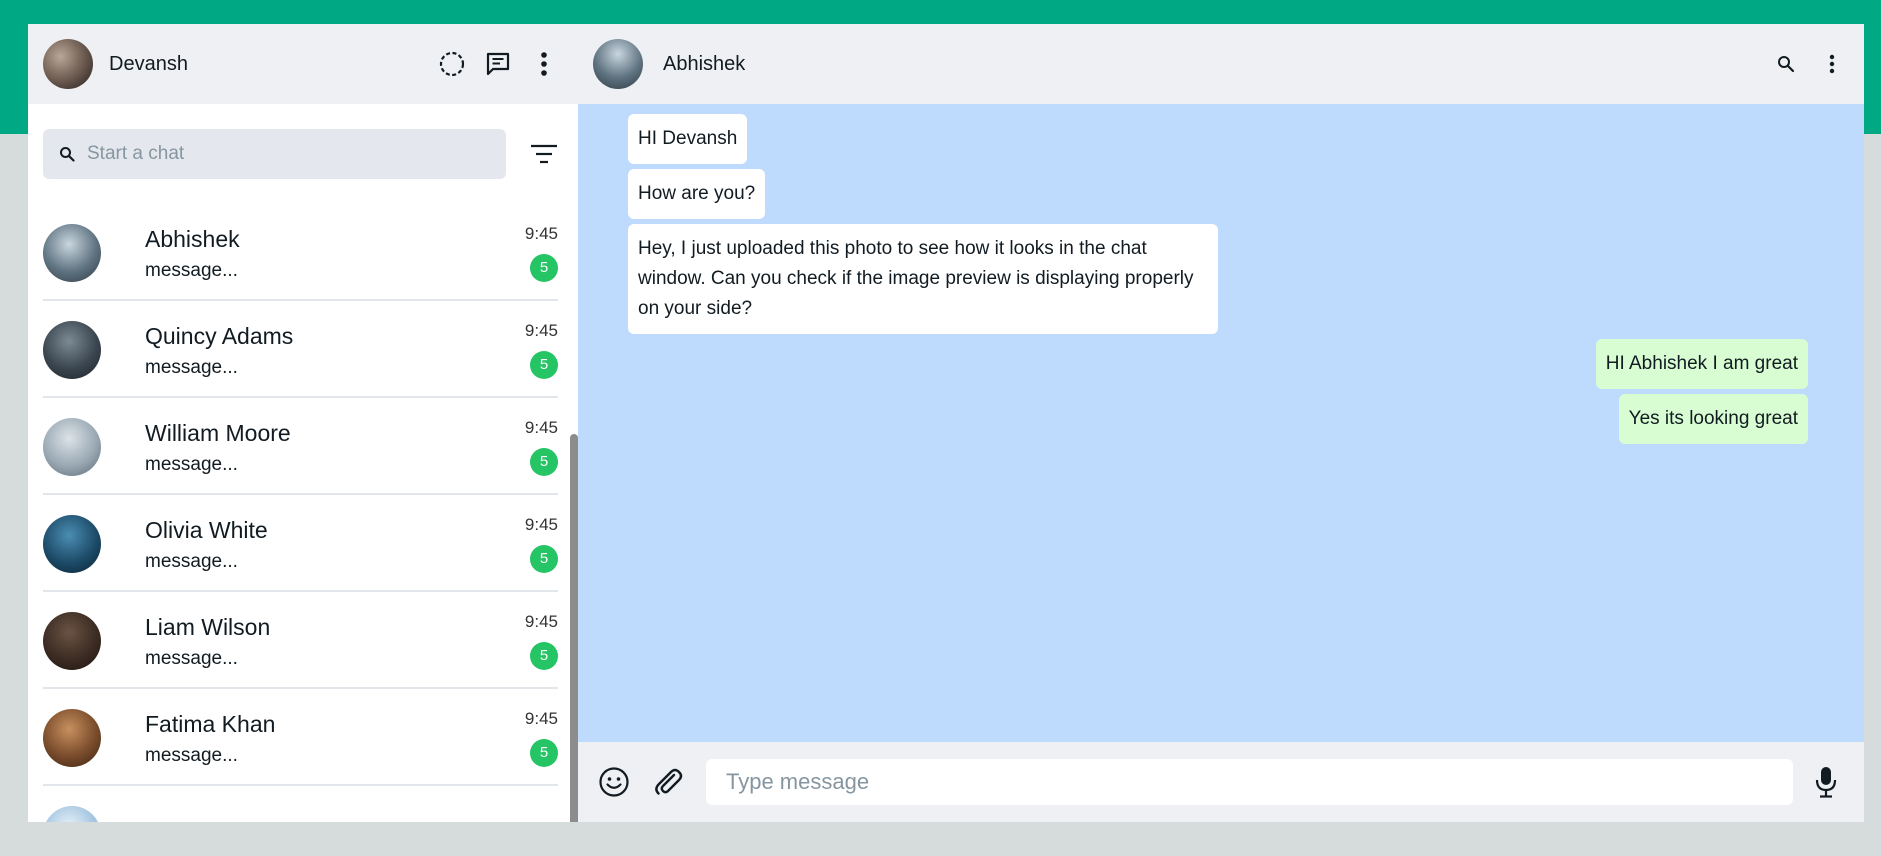 This screenshot has height=856, width=1881. What do you see at coordinates (704, 63) in the screenshot?
I see `contact-name: Abhishek` at bounding box center [704, 63].